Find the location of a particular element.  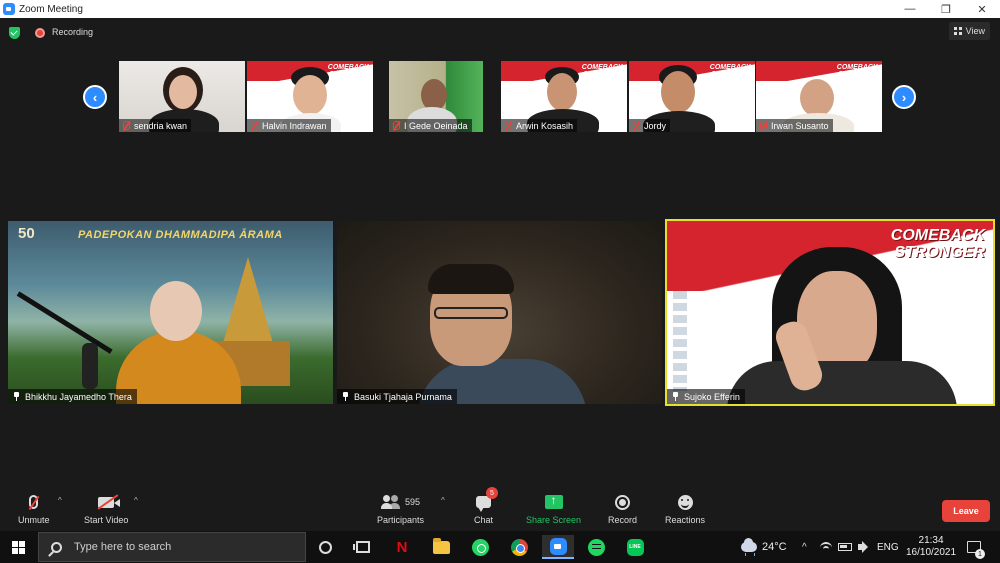

participant-thumbnail: COMEBACK STRONGER Halvin Indrawan is located at coordinates (310, 96).